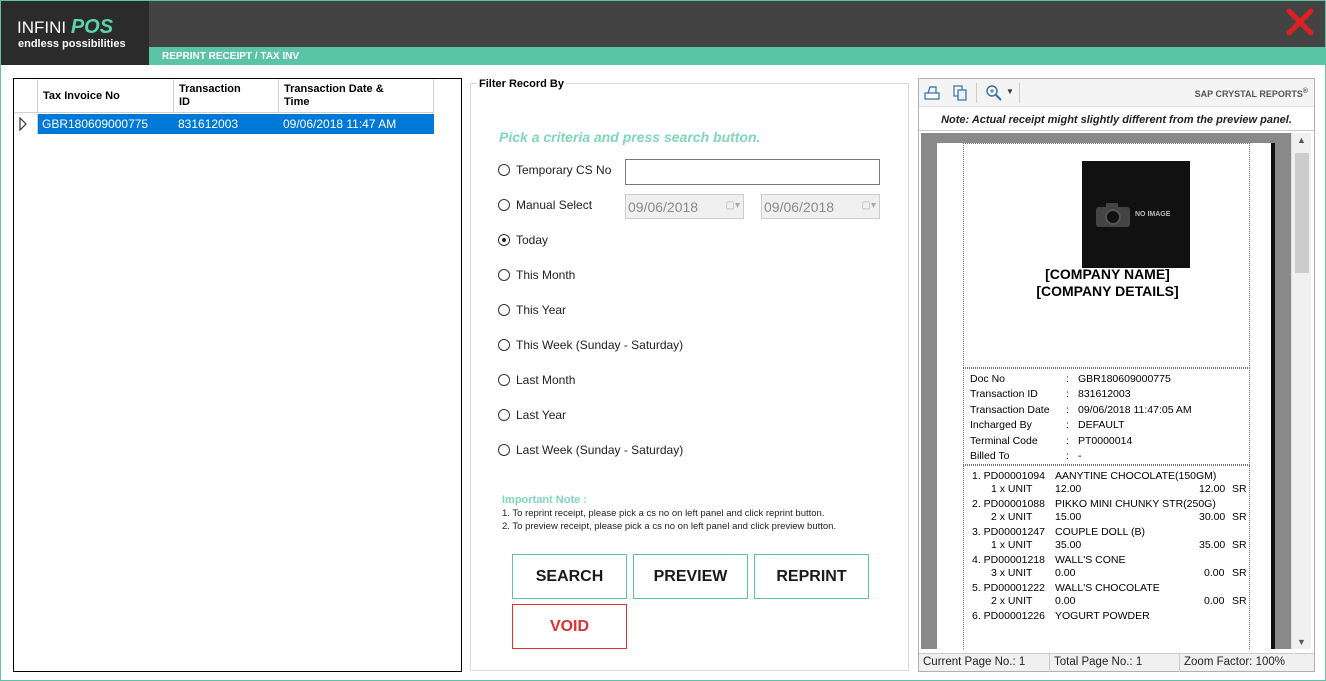 This screenshot has height=681, width=1326. I want to click on logo-tagline: endless possibilities, so click(72, 44).